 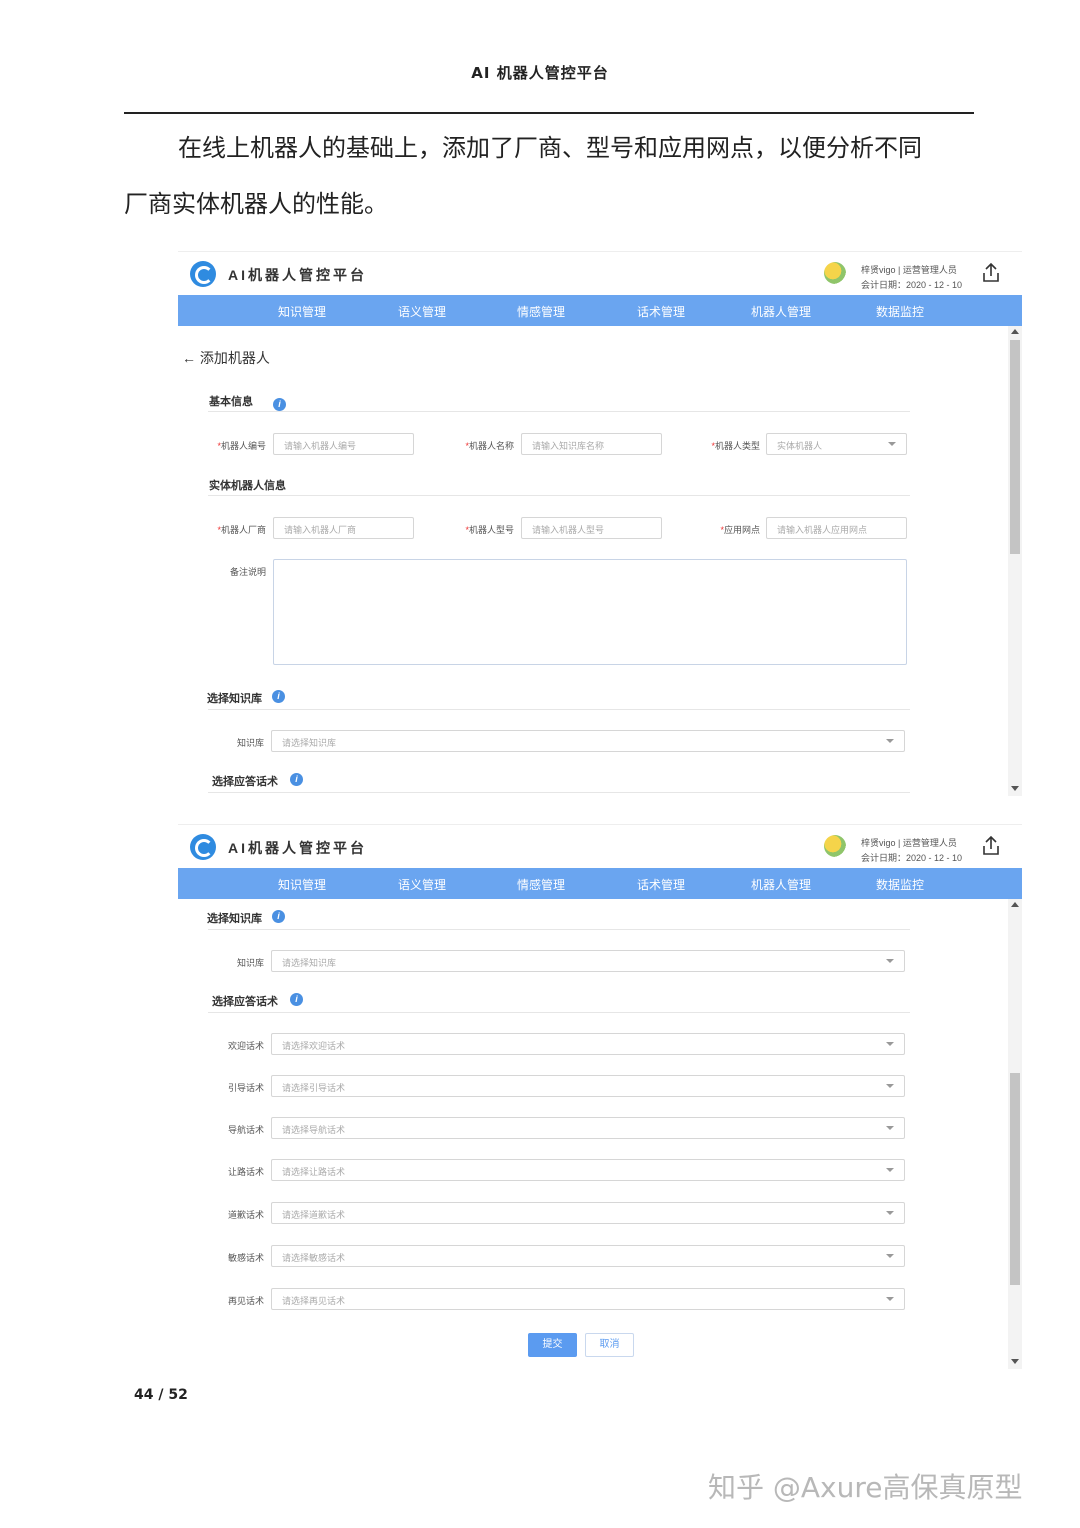 What do you see at coordinates (865, 1487) in the screenshot?
I see `watermark: 知乎 @Axure高保真原型` at bounding box center [865, 1487].